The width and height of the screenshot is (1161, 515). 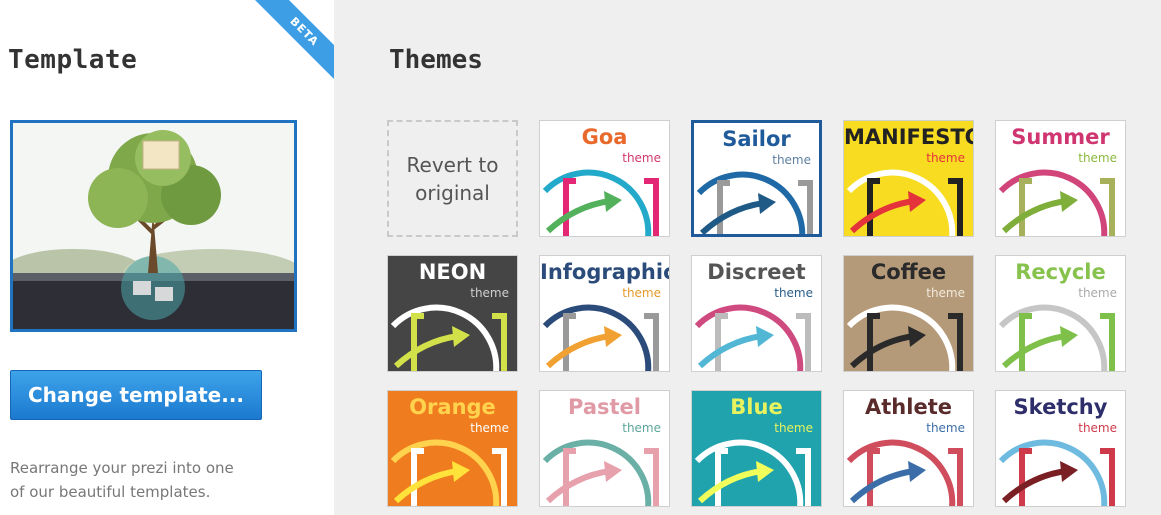 What do you see at coordinates (452, 178) in the screenshot?
I see `revert-to-original-button: Revert to original` at bounding box center [452, 178].